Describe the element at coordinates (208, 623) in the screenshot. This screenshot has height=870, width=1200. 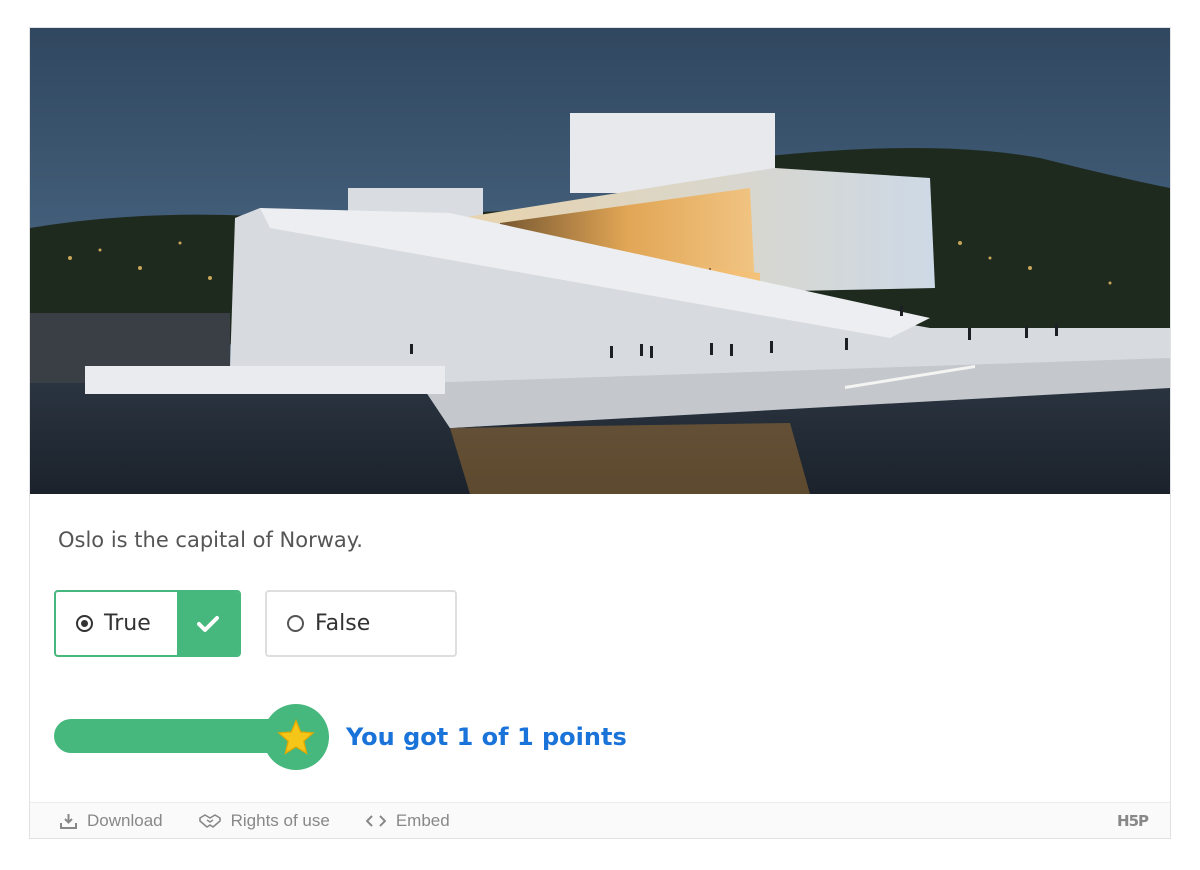
I see `checkmark-icon` at that location.